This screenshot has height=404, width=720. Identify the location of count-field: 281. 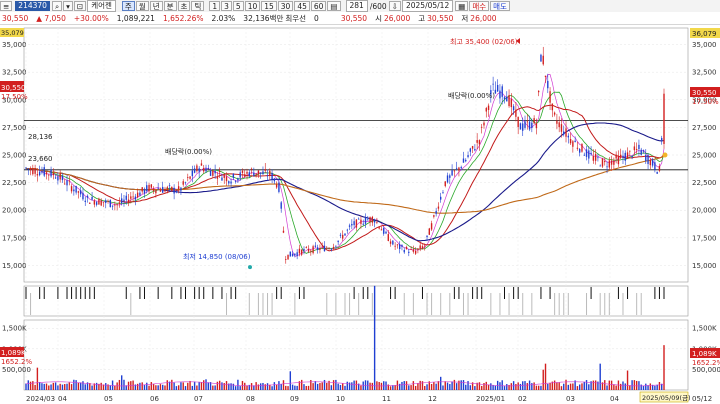
(356, 6).